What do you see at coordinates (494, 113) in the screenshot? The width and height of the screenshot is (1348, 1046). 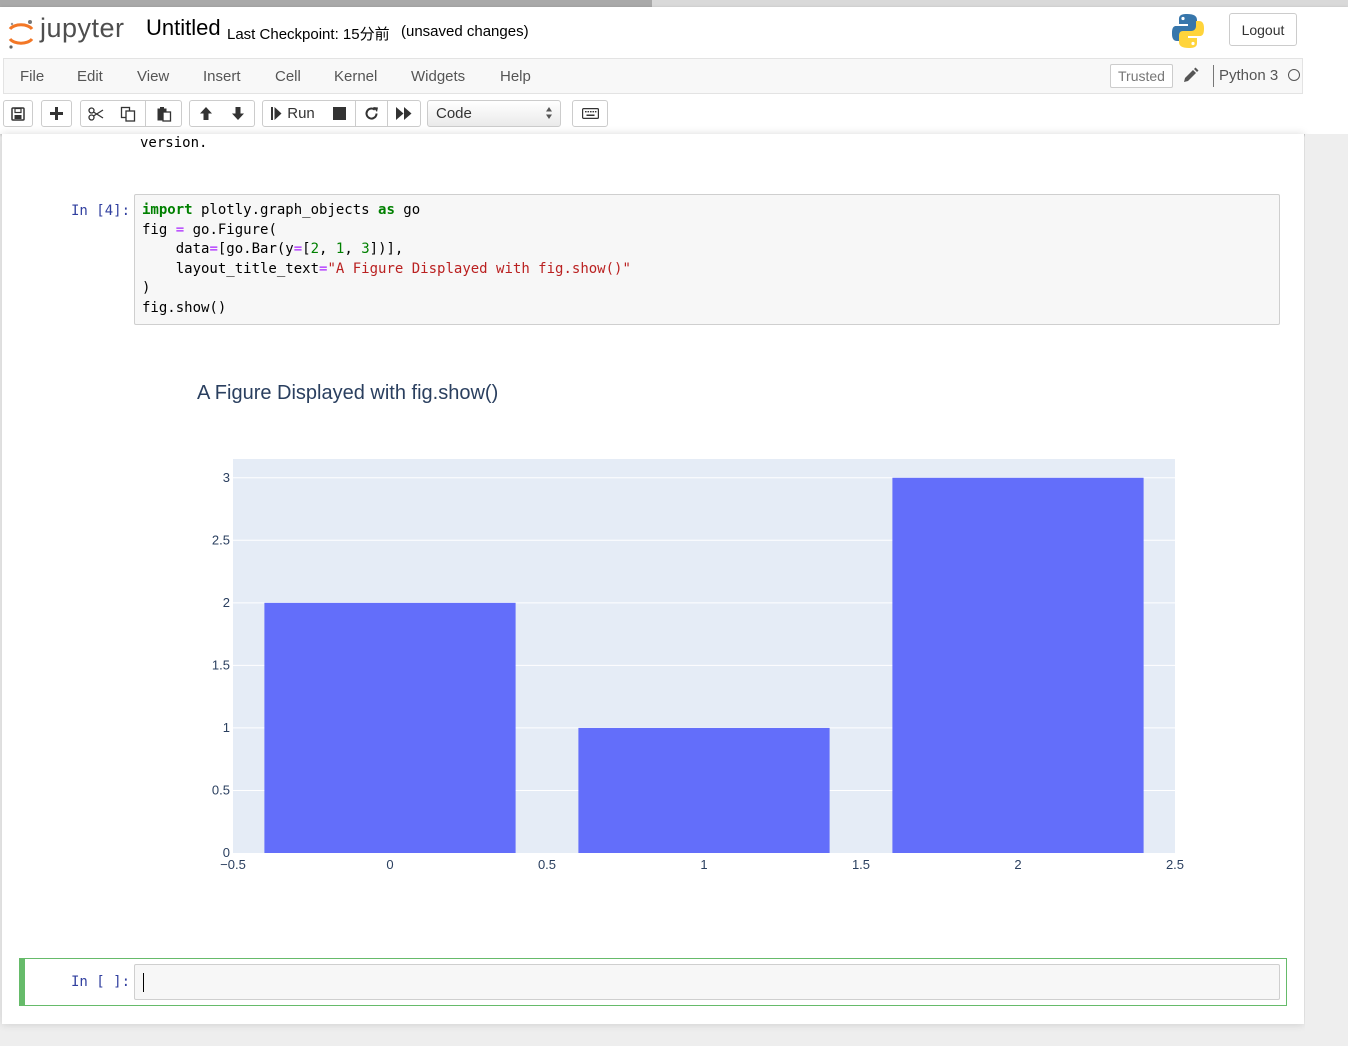 I see `cell-type-select: Code` at bounding box center [494, 113].